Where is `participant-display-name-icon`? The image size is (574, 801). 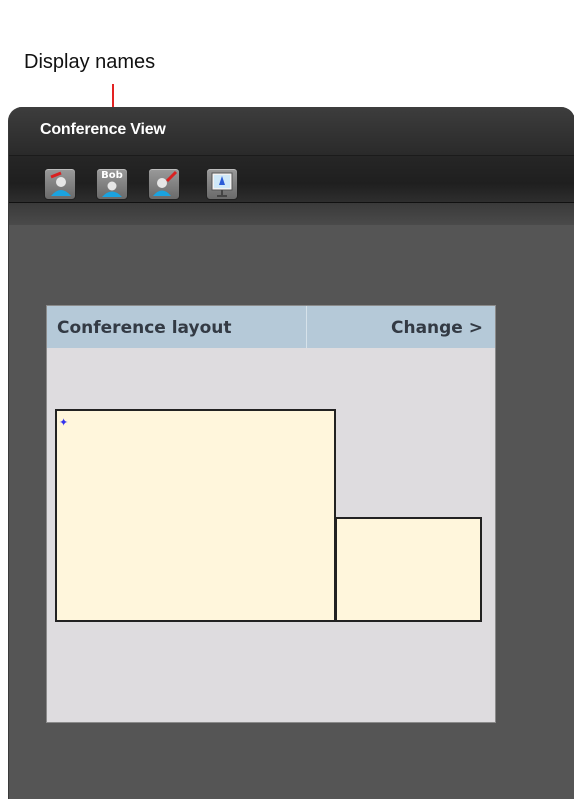
participant-display-name-icon is located at coordinates (112, 189).